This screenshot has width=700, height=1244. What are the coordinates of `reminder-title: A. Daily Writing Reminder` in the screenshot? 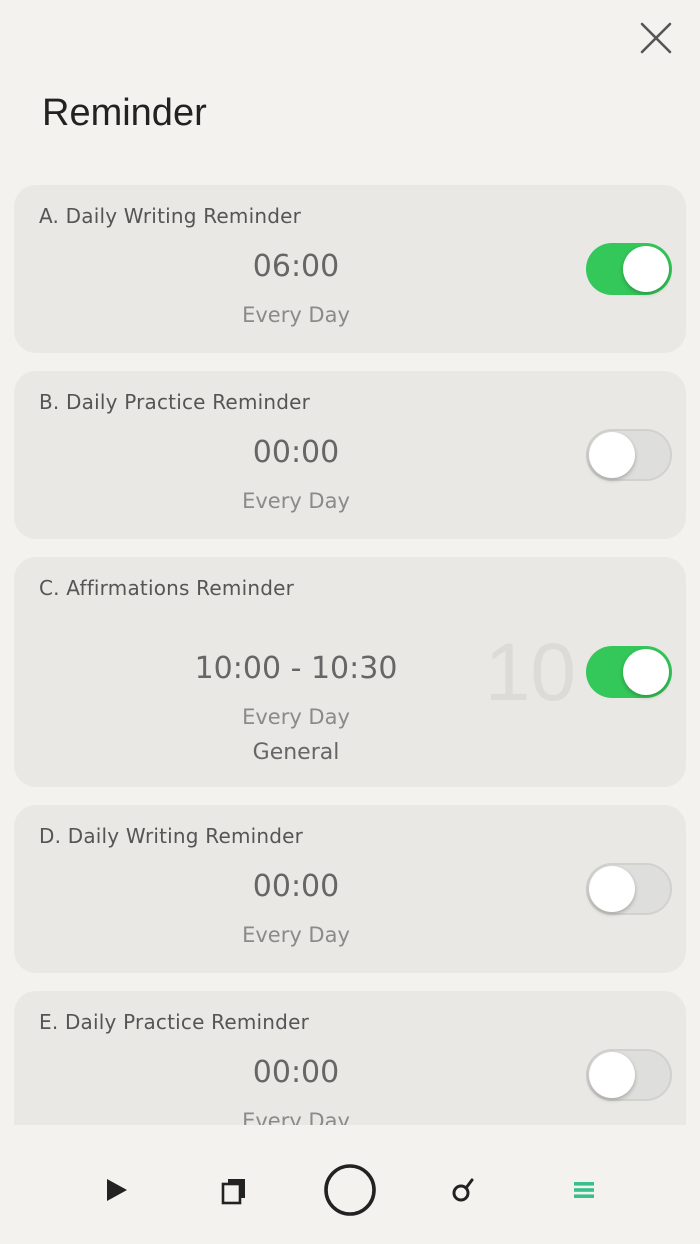 It's located at (170, 216).